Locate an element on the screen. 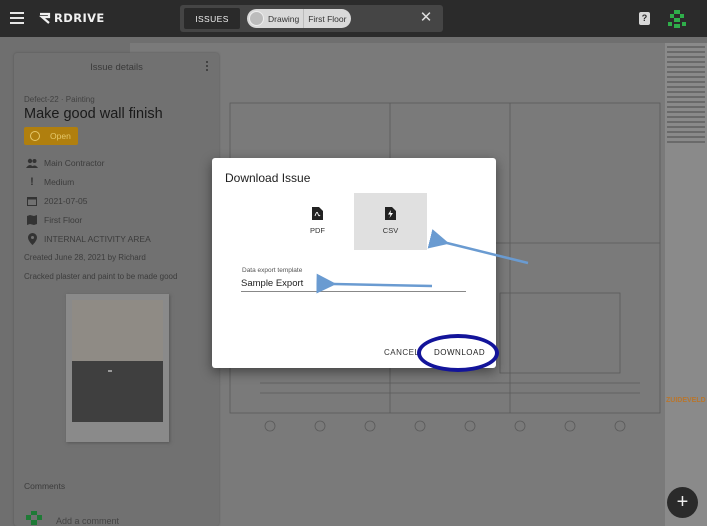 The image size is (707, 526). help-icon: ? is located at coordinates (644, 18).